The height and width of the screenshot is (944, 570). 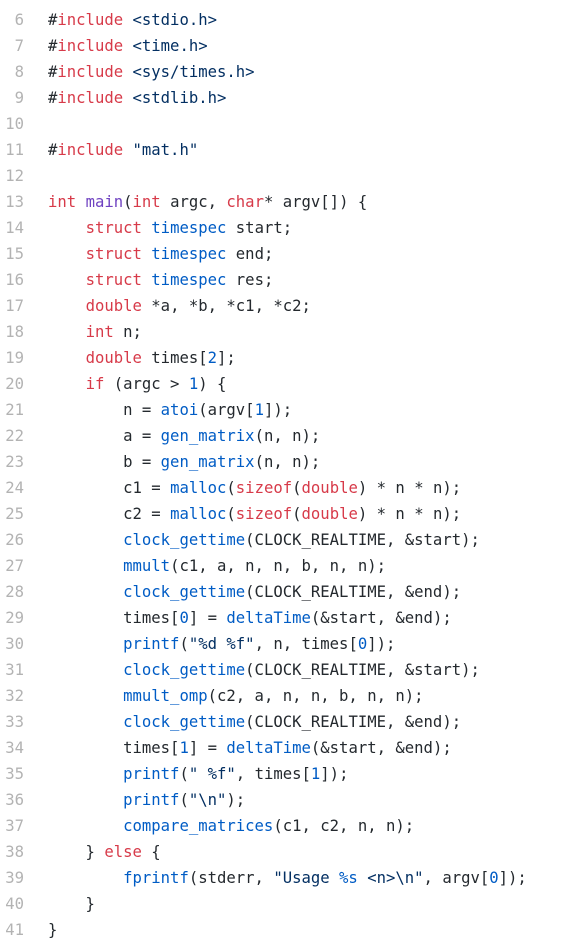 What do you see at coordinates (12, 72) in the screenshot?
I see `line-number: 8` at bounding box center [12, 72].